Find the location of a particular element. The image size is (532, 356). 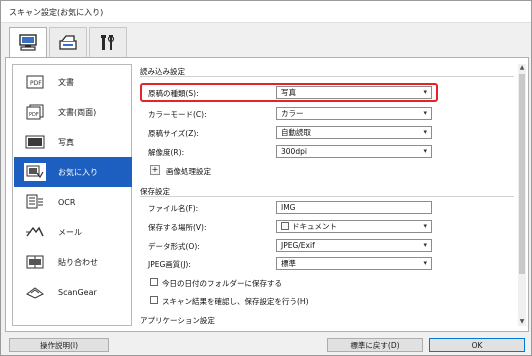

jpeg-quality-select: 標準 ▾ is located at coordinates (354, 263).